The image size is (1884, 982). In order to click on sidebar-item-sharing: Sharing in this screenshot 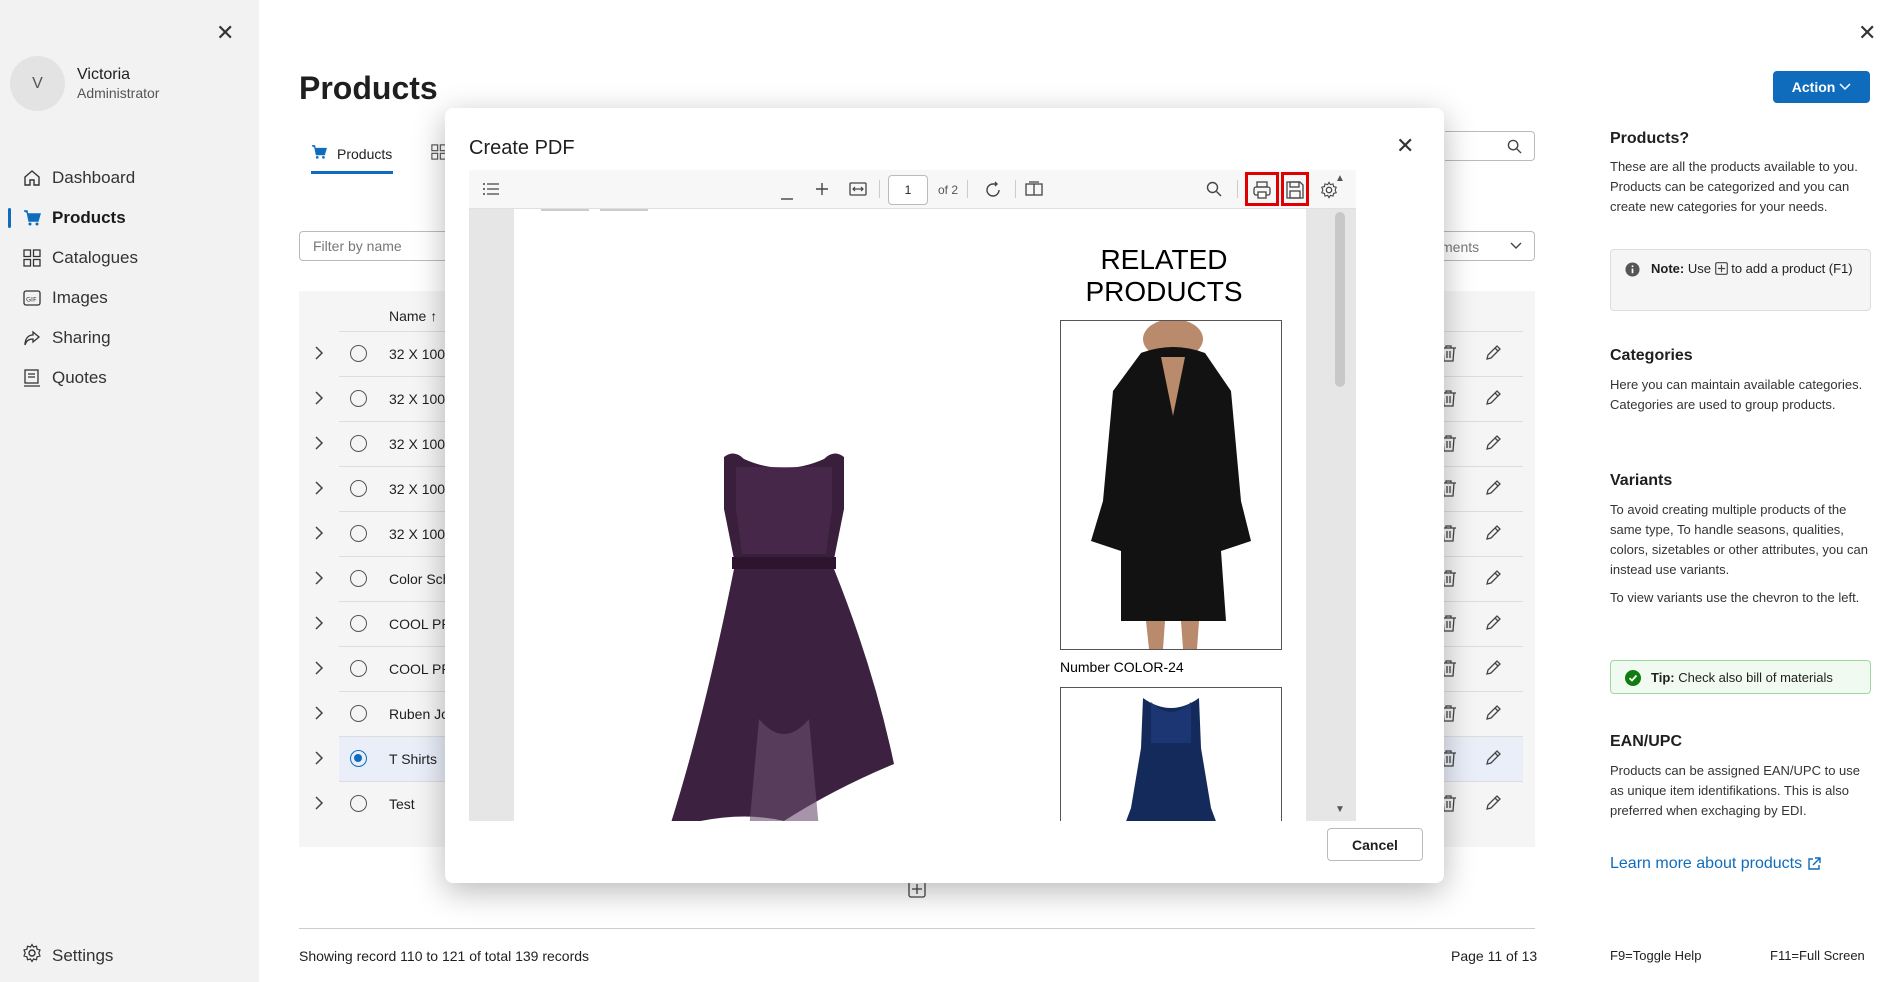, I will do `click(129, 338)`.